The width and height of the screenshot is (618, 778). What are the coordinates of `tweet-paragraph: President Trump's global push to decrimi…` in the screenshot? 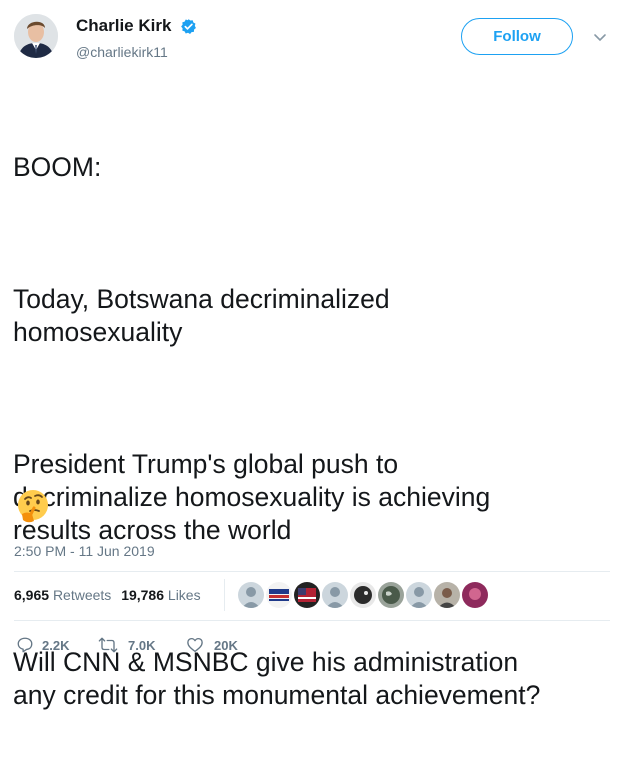 It's located at (252, 497).